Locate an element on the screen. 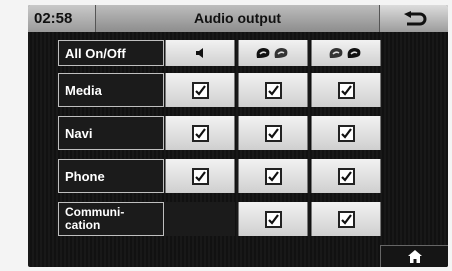  phone-checkbox-rear is located at coordinates (346, 176).